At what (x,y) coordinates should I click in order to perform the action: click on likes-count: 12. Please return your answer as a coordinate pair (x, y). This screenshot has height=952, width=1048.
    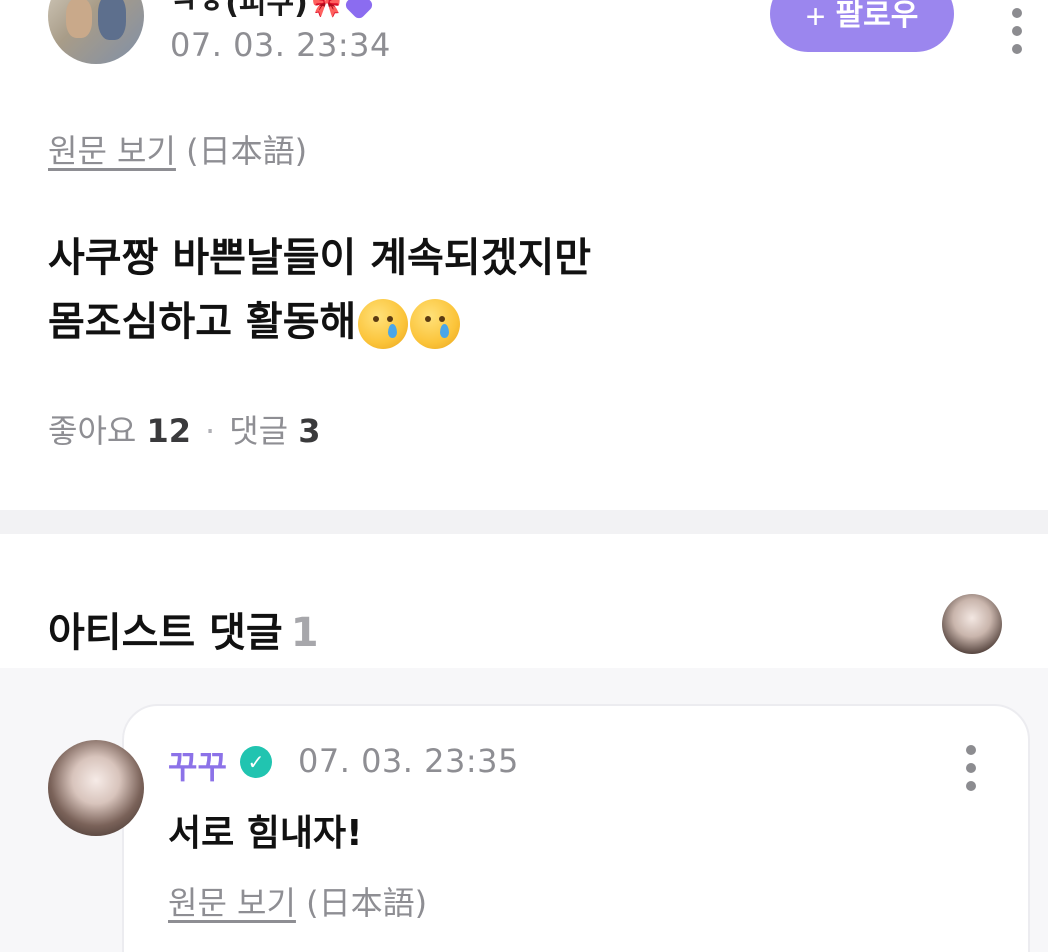
    Looking at the image, I should click on (169, 431).